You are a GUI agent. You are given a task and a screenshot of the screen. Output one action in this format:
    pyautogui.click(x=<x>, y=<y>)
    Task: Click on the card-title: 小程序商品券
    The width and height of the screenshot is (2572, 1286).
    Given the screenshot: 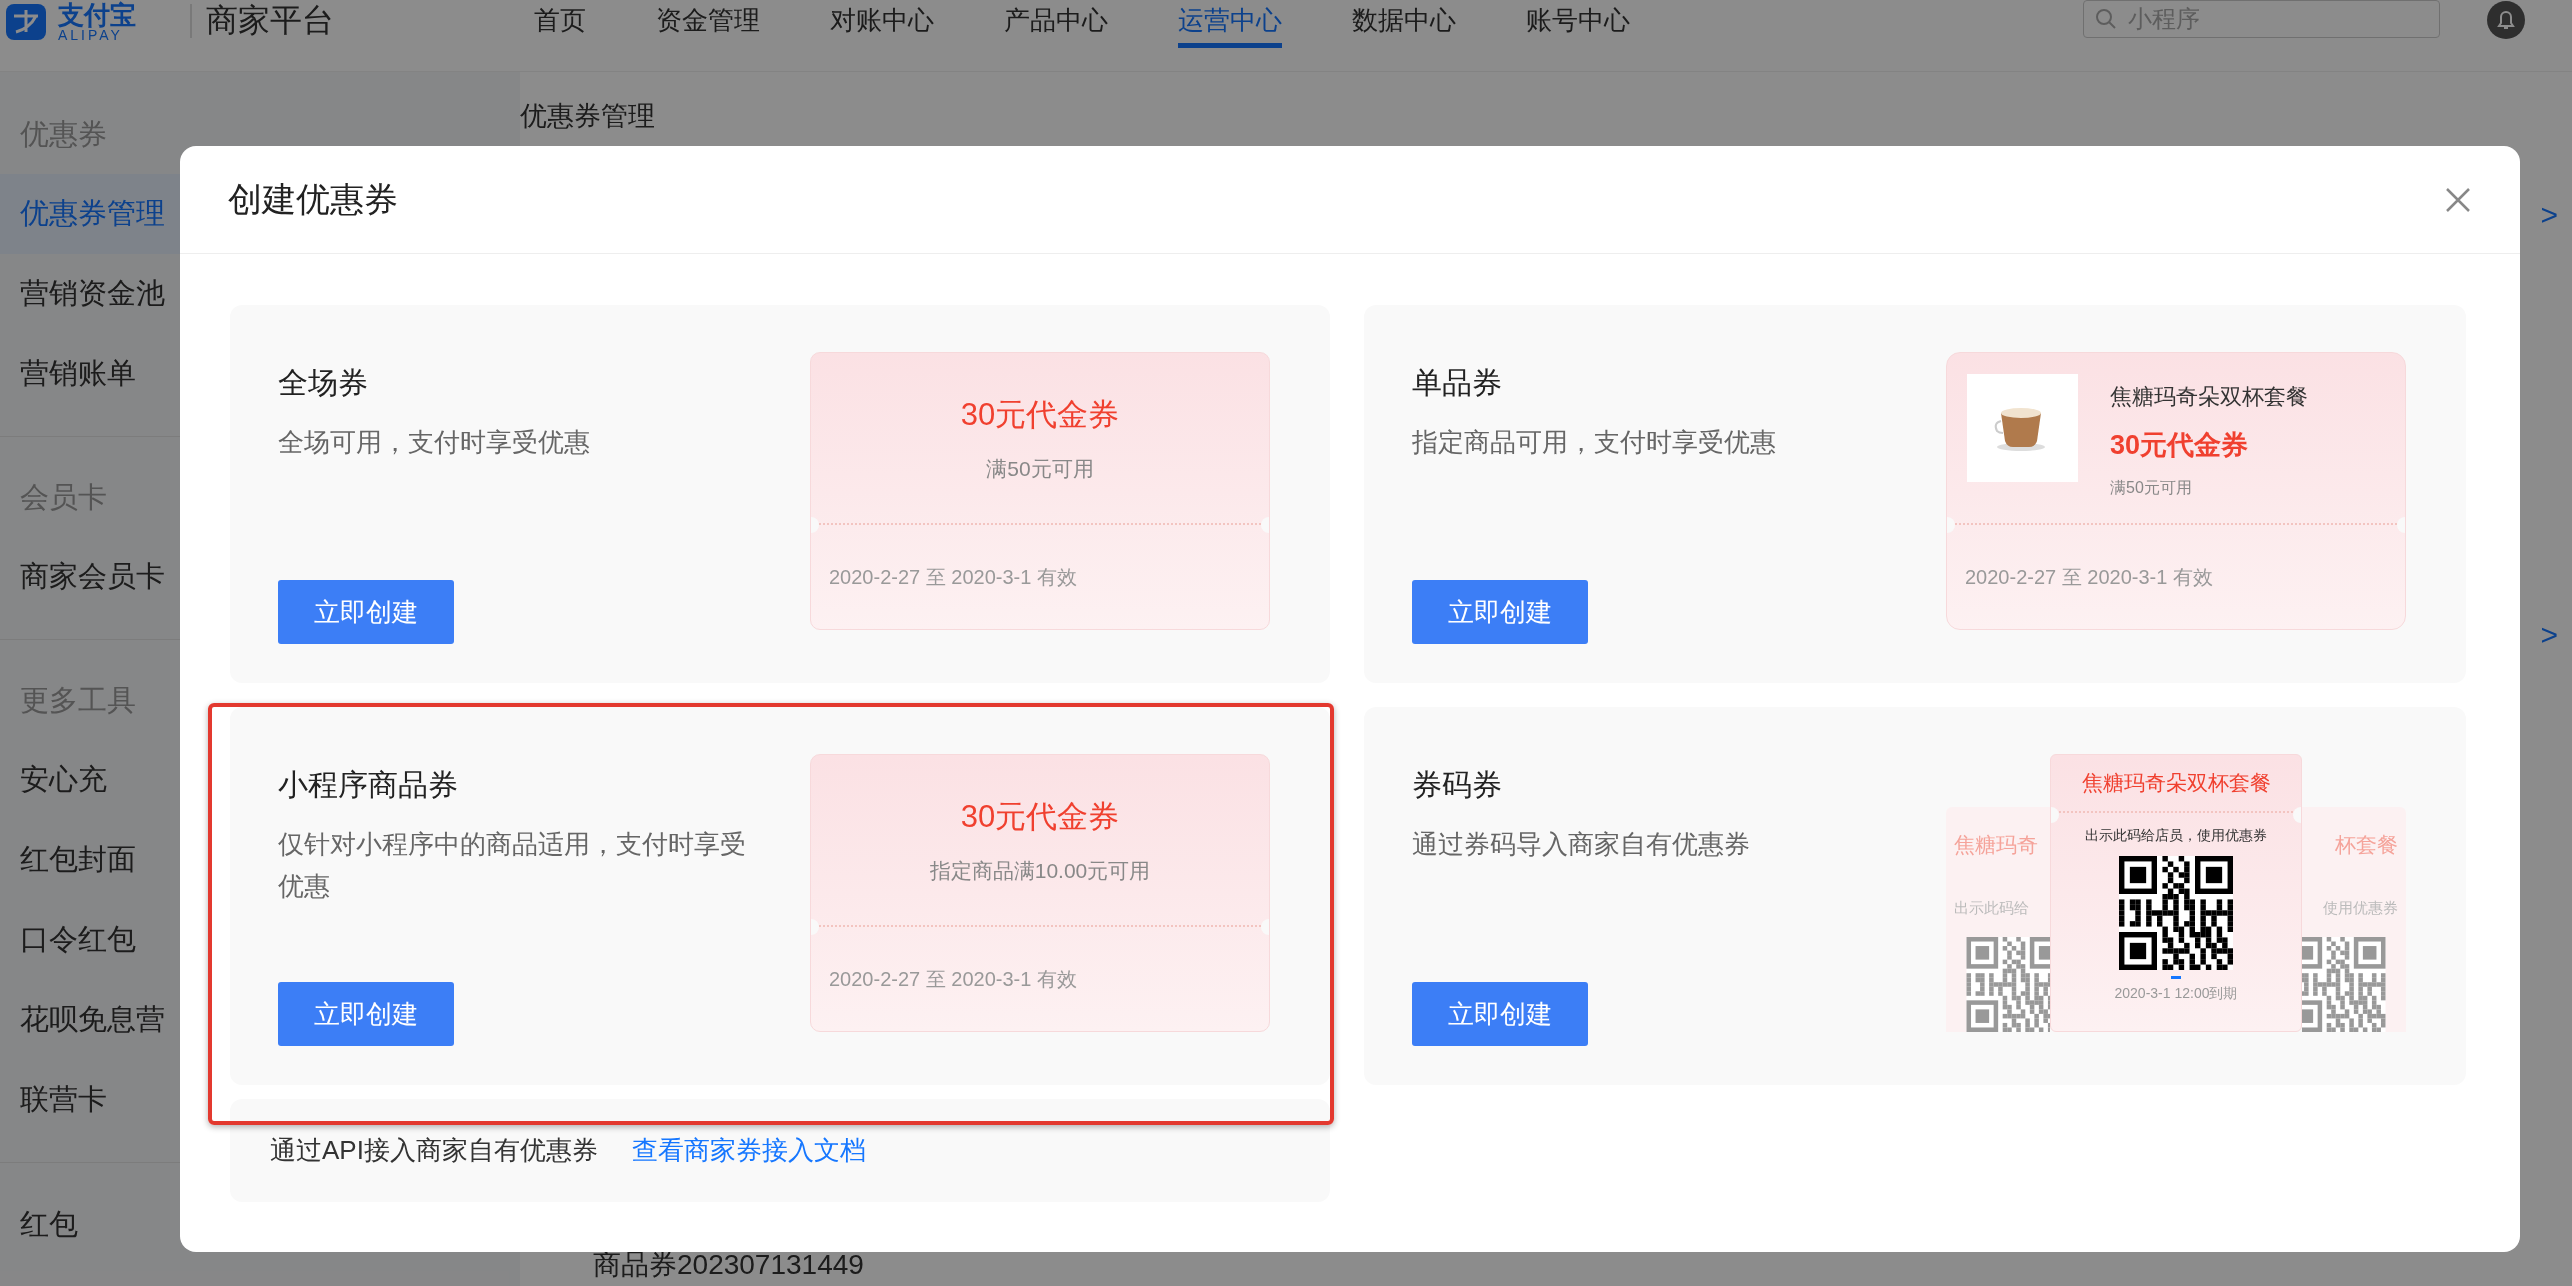 What is the action you would take?
    pyautogui.click(x=368, y=785)
    